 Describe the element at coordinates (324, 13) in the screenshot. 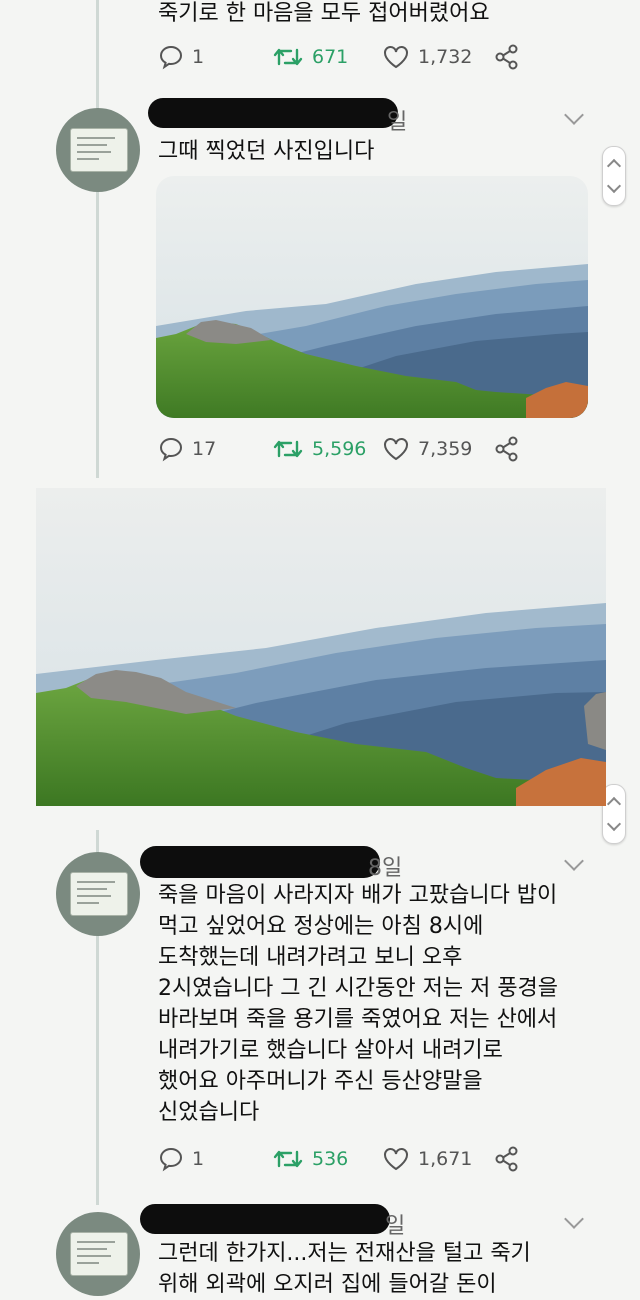

I see `tweet-text: 죽기로 한 마음을 모두 접어버렸어요` at that location.